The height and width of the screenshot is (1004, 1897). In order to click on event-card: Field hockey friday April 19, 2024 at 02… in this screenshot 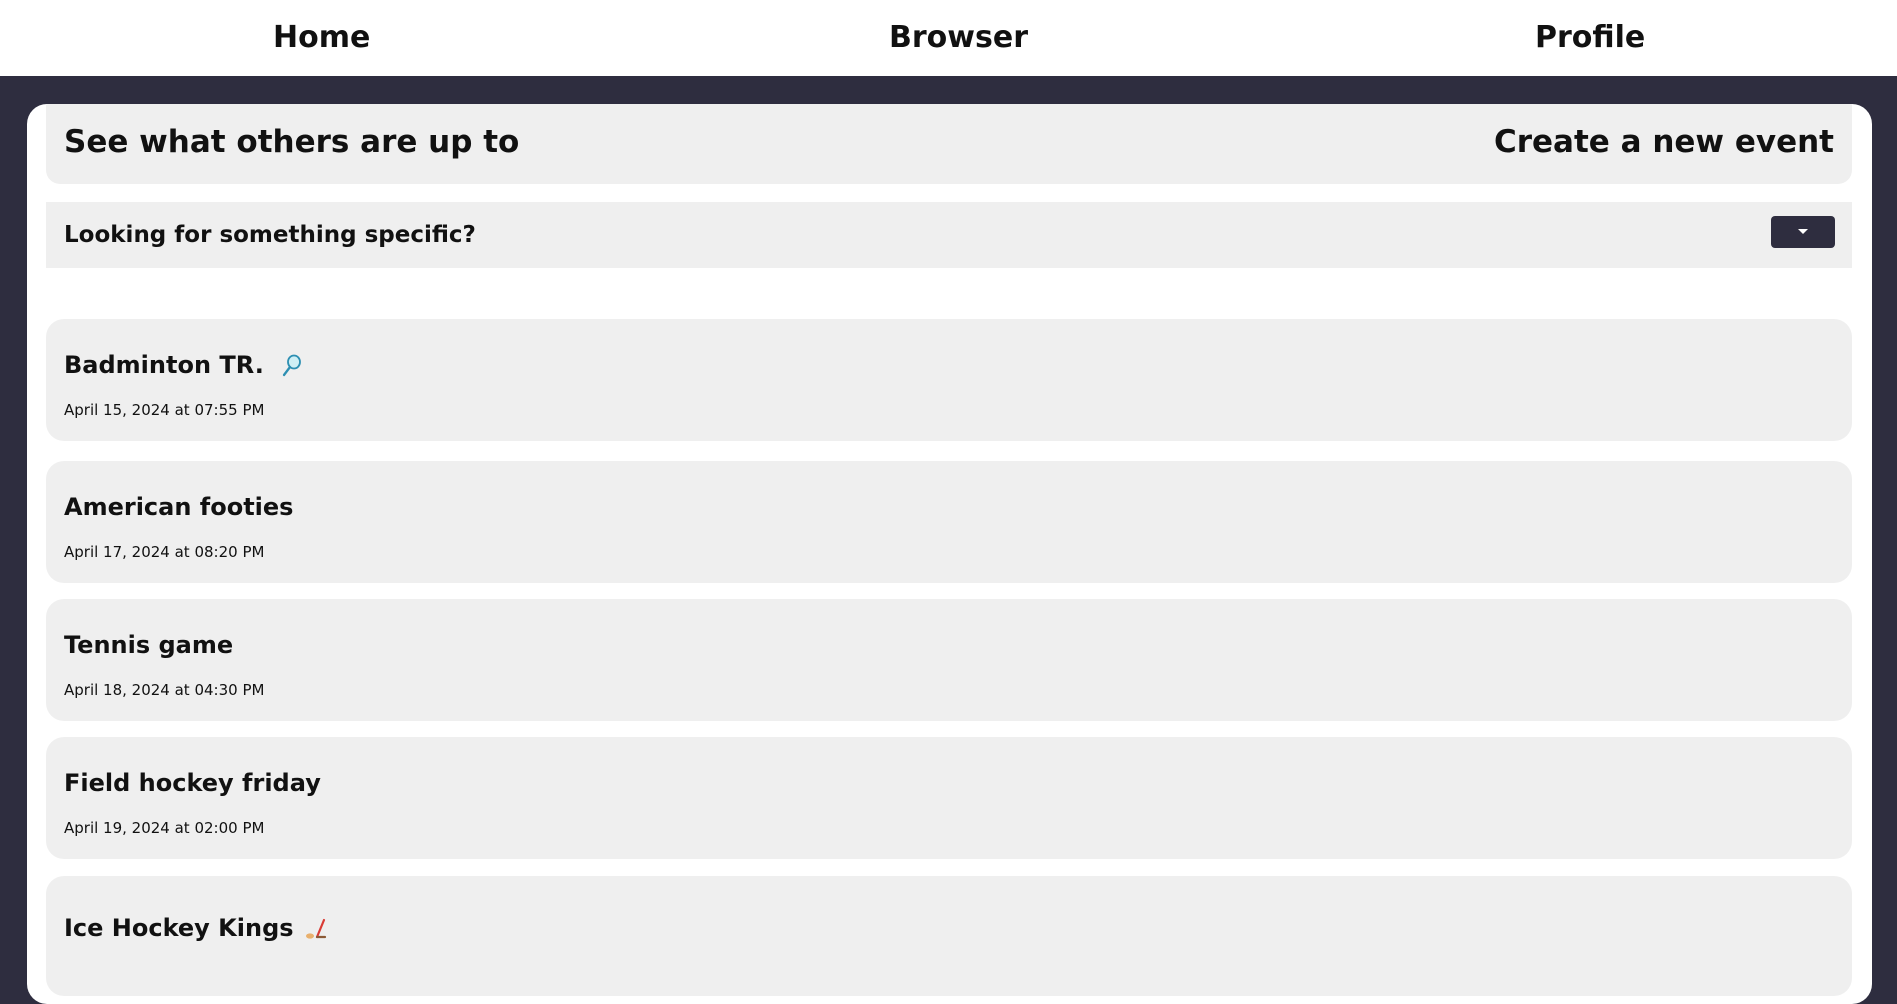, I will do `click(949, 798)`.